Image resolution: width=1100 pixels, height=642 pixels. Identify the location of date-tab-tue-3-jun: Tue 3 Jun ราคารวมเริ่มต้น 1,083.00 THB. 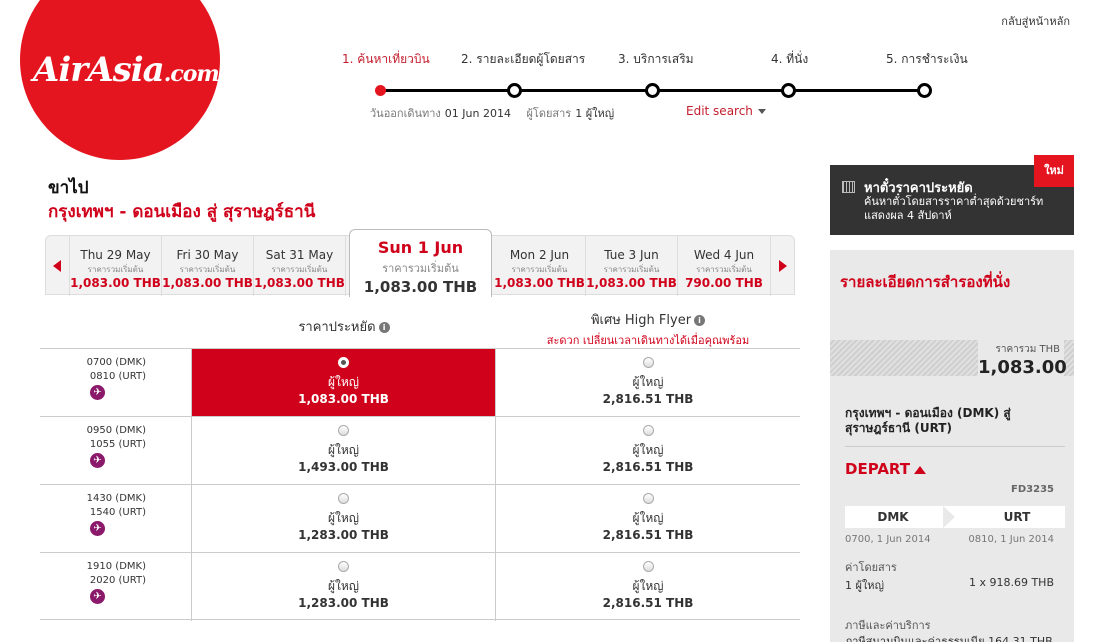
(632, 266).